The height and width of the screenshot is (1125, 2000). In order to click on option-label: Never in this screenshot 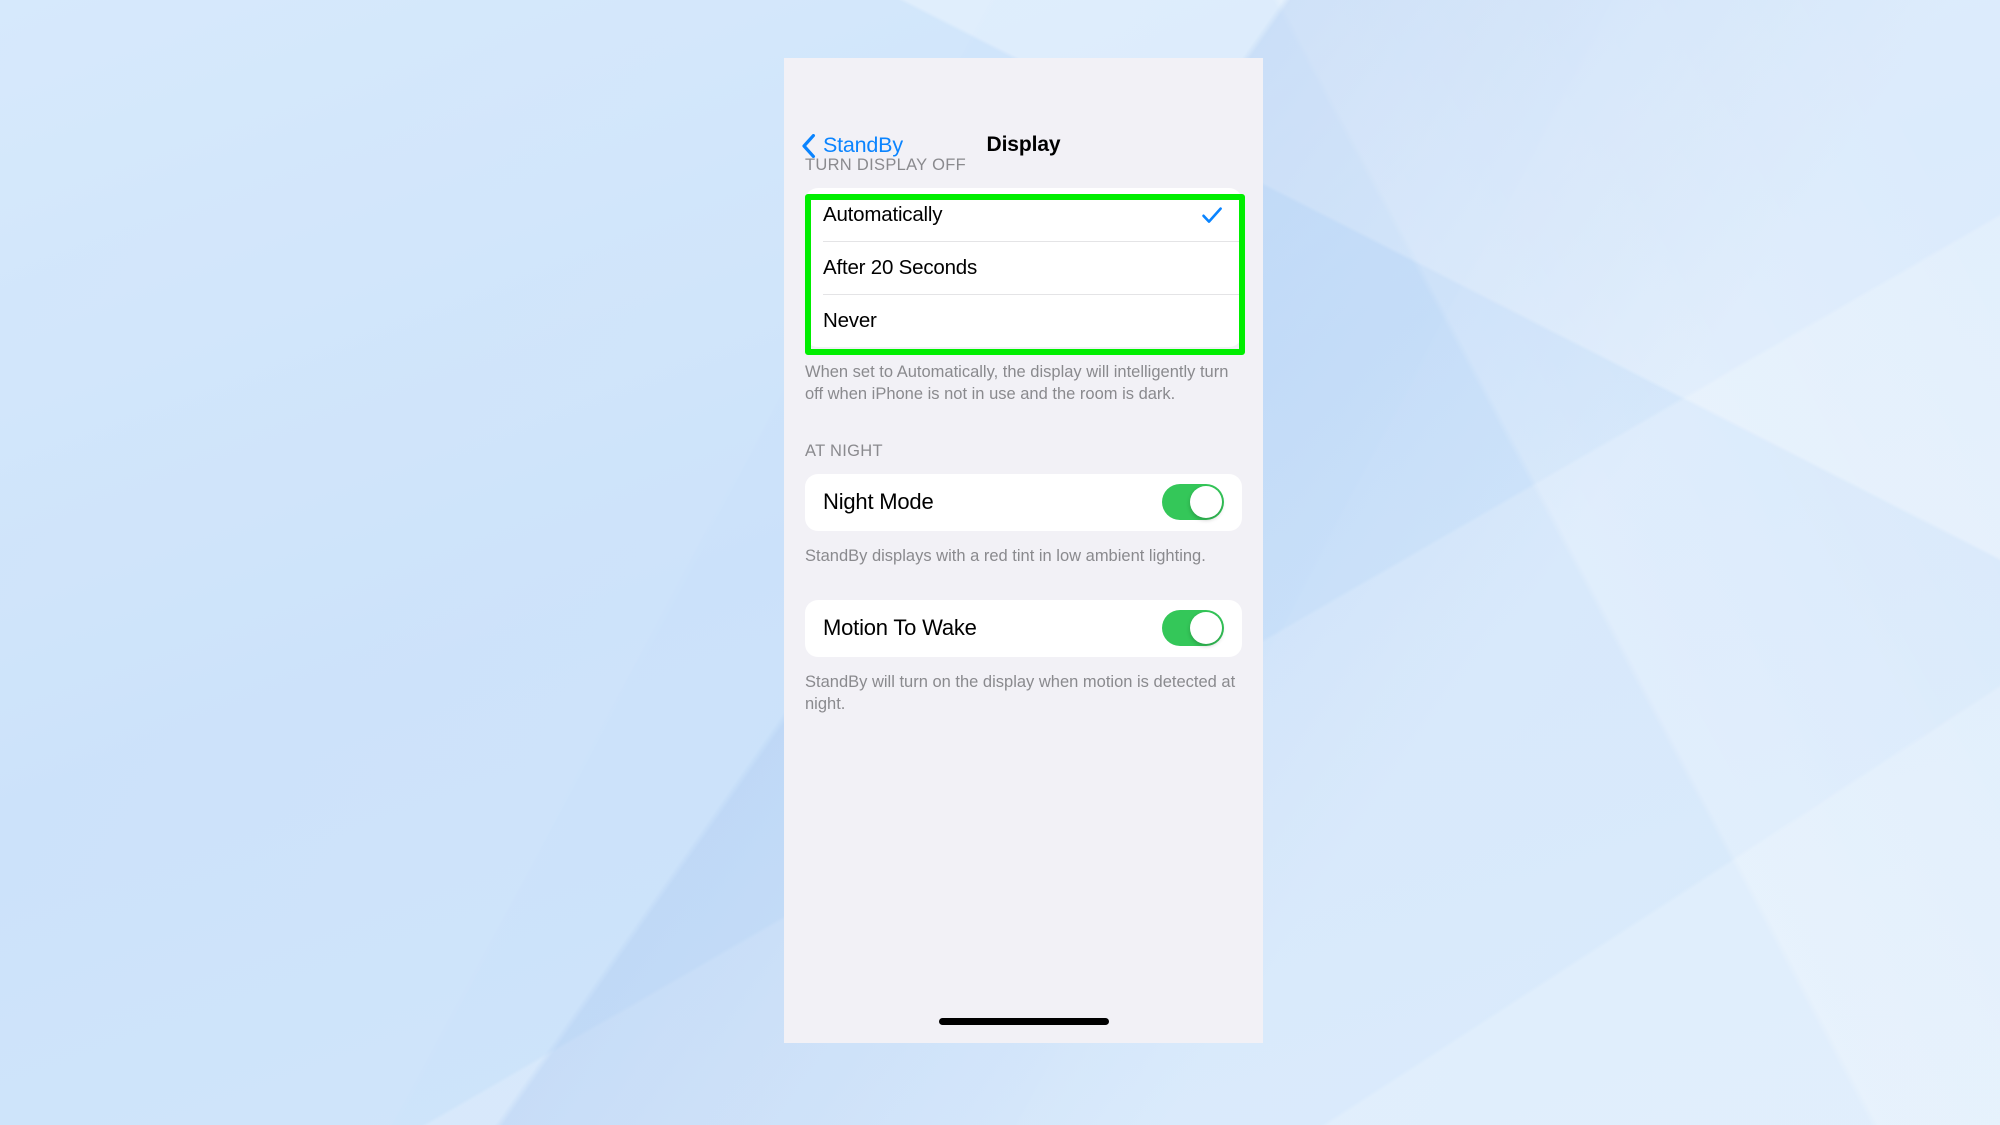, I will do `click(850, 320)`.